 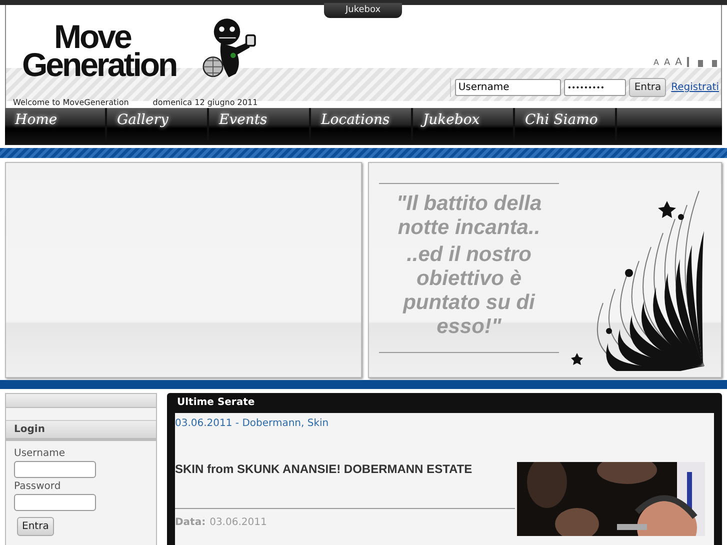 I want to click on logo-text: Move, so click(x=92, y=37).